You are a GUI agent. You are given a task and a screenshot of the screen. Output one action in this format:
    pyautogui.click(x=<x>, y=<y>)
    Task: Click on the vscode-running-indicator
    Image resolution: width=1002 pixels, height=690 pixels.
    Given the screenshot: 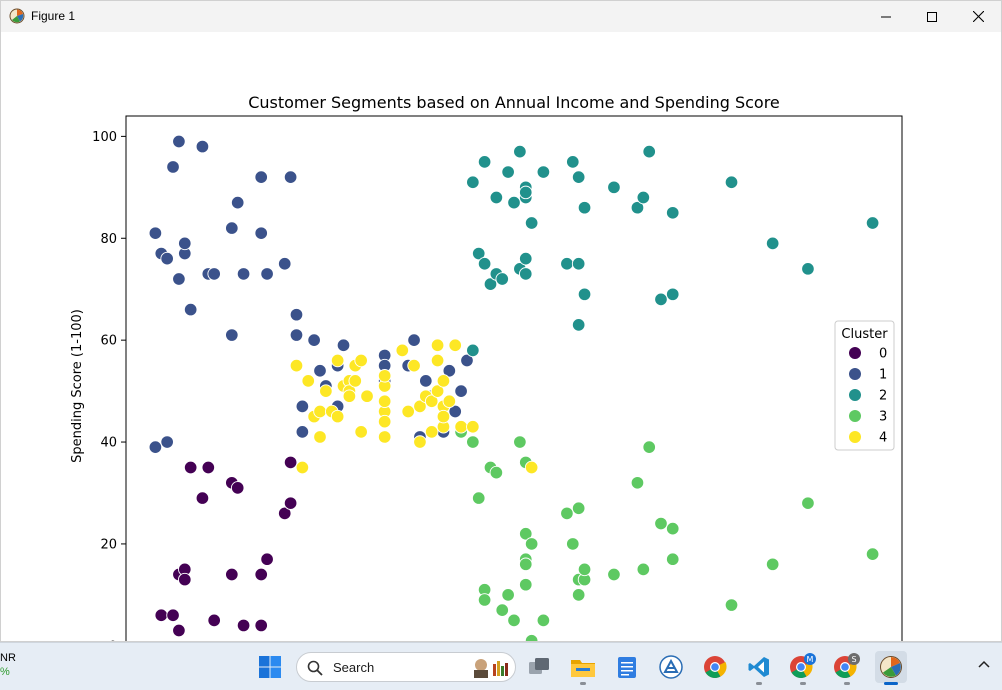 What is the action you would take?
    pyautogui.click(x=759, y=683)
    